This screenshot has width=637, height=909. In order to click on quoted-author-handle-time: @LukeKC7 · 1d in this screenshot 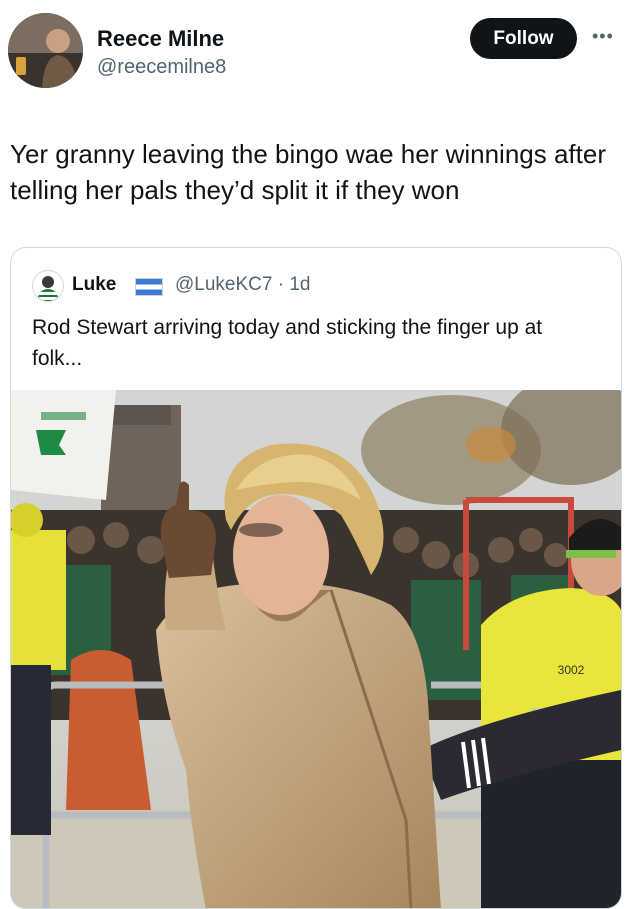, I will do `click(242, 285)`.